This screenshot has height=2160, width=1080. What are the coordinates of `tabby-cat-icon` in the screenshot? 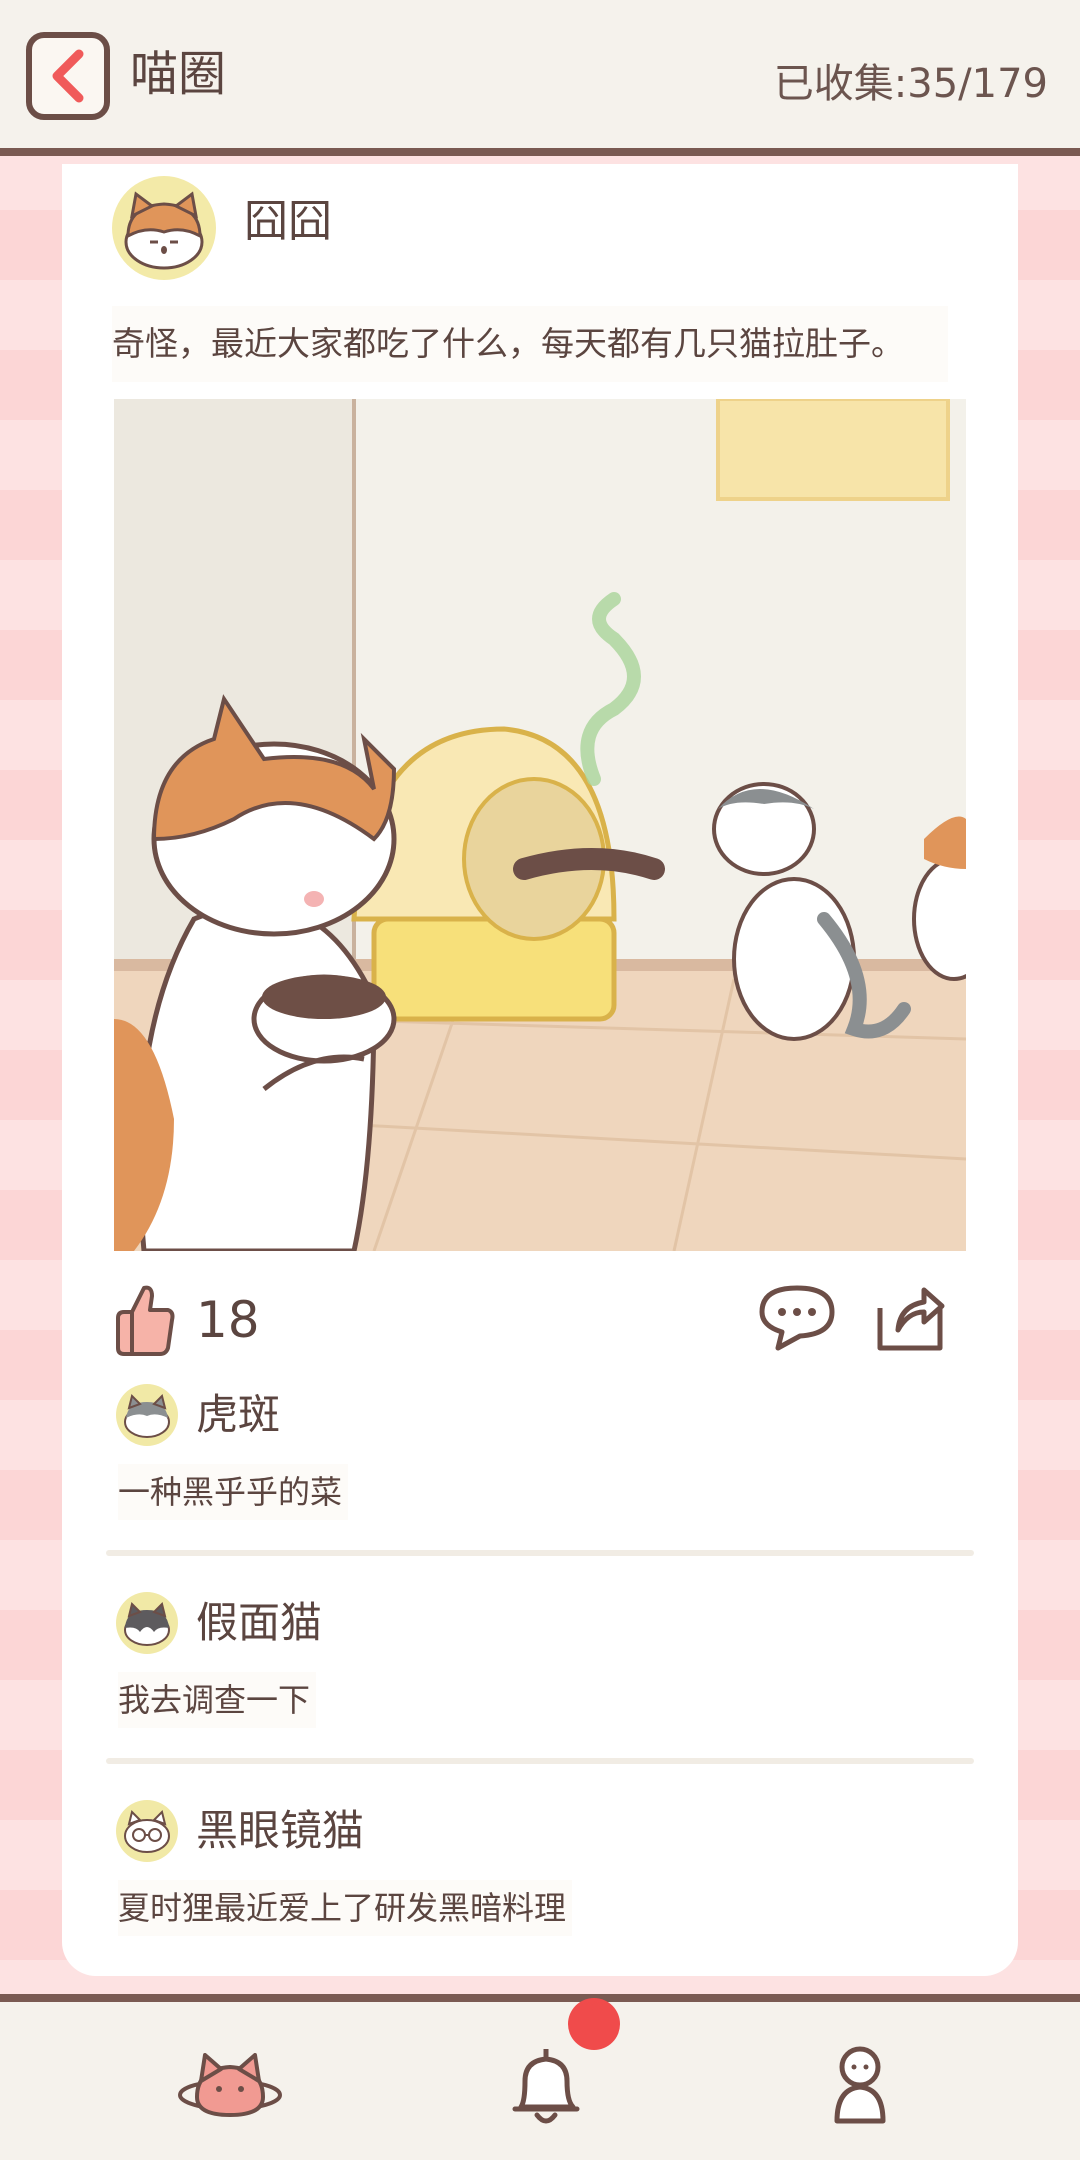 It's located at (147, 1416).